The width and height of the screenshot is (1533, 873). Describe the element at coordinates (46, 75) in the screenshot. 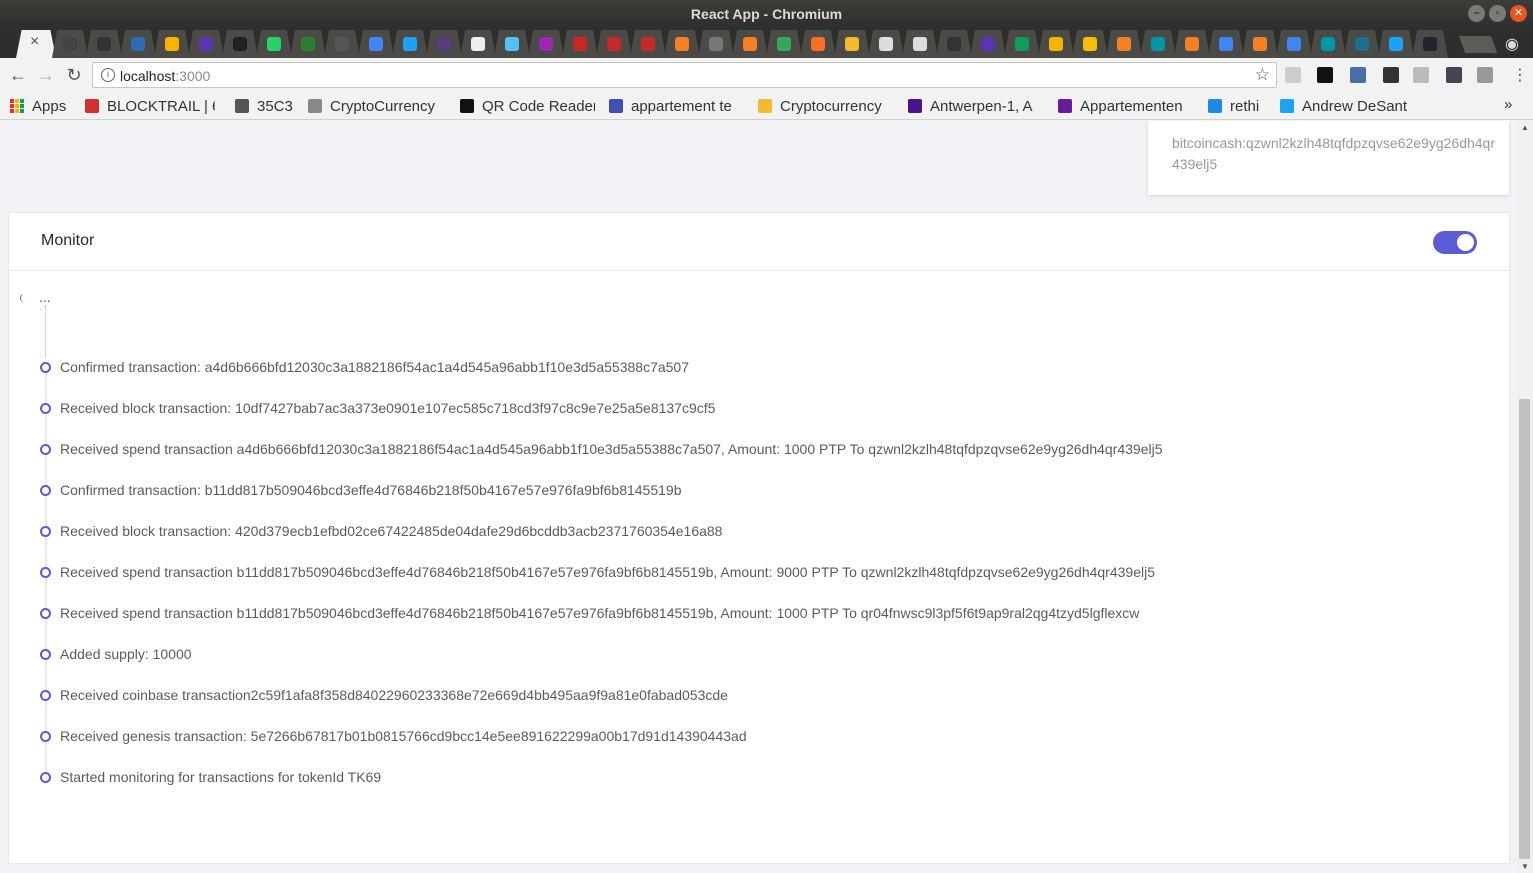

I see `forward-button: →` at that location.